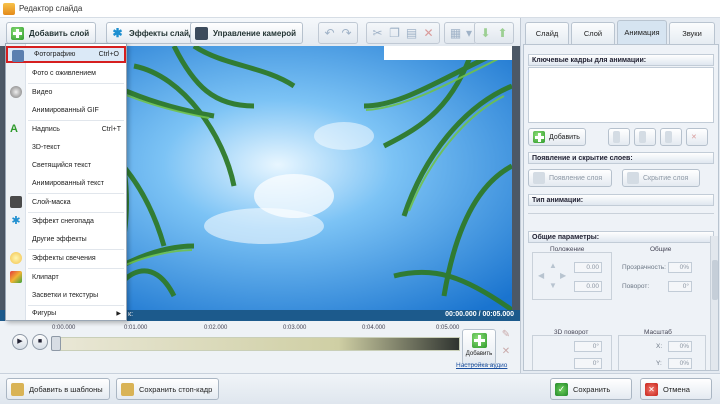 The width and height of the screenshot is (720, 404). I want to click on copy-keyframe-button, so click(619, 137).